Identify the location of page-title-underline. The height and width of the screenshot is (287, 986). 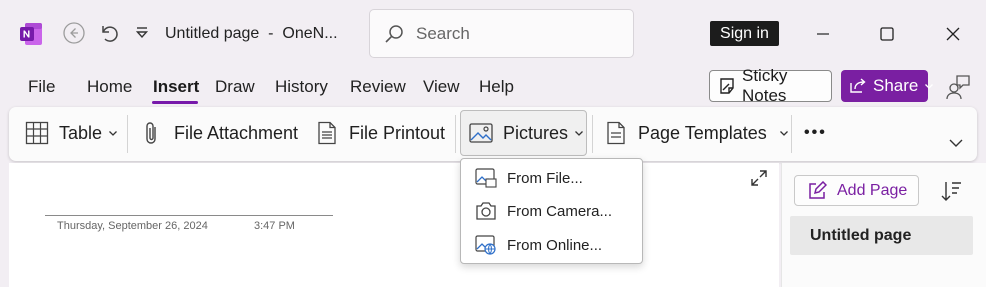
(189, 215).